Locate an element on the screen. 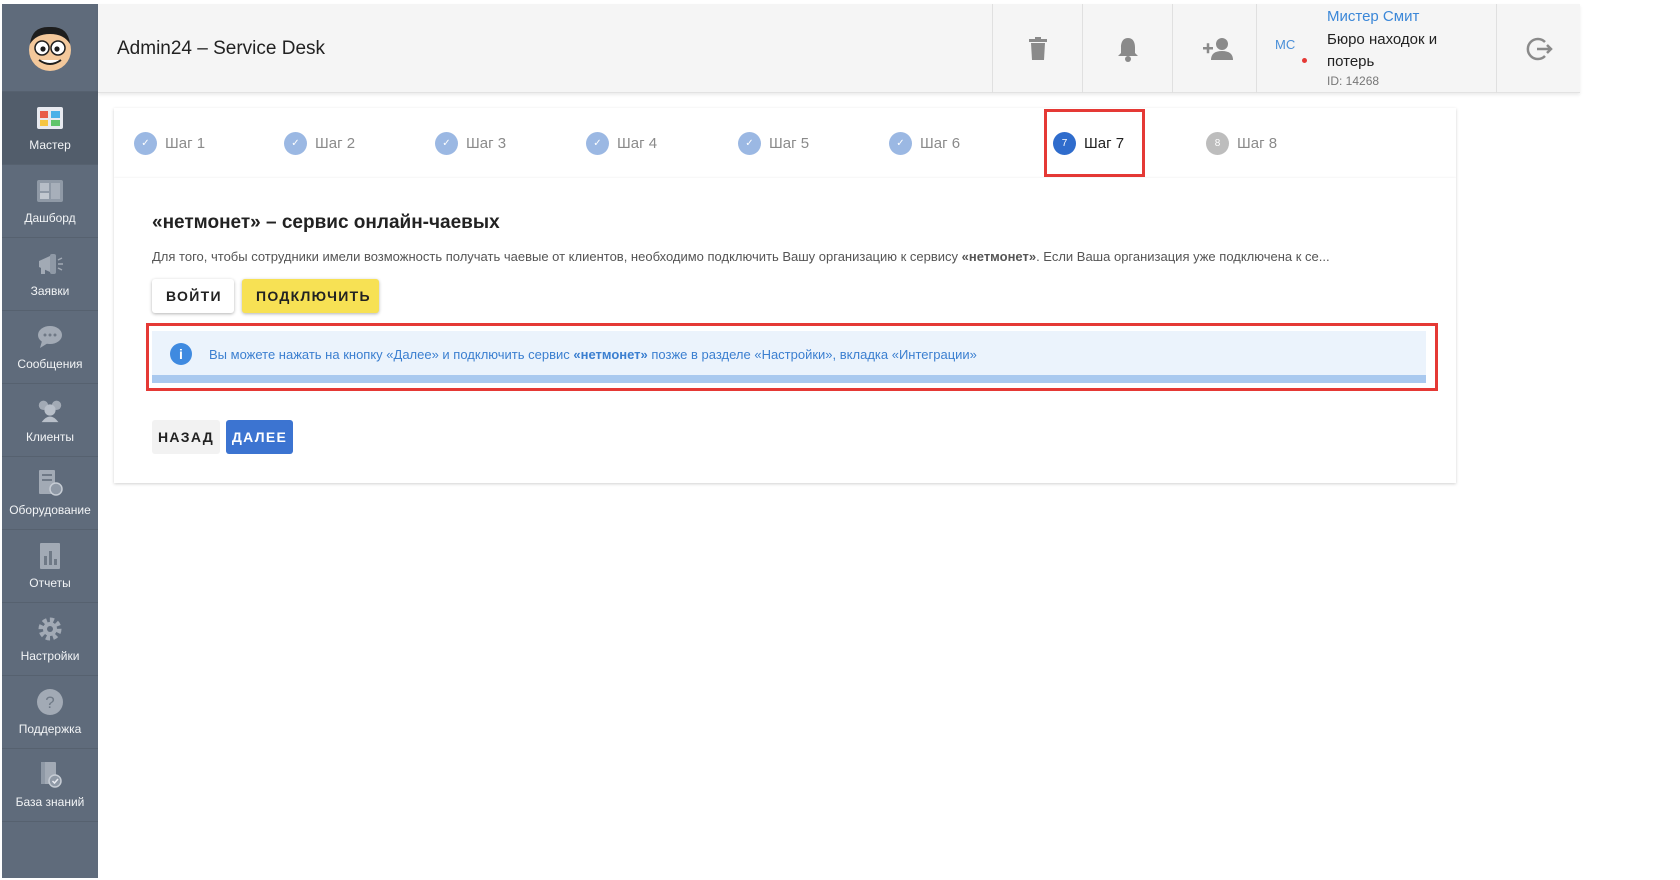 This screenshot has width=1680, height=880. step-5: ✓ Шаг 5 is located at coordinates (773, 143).